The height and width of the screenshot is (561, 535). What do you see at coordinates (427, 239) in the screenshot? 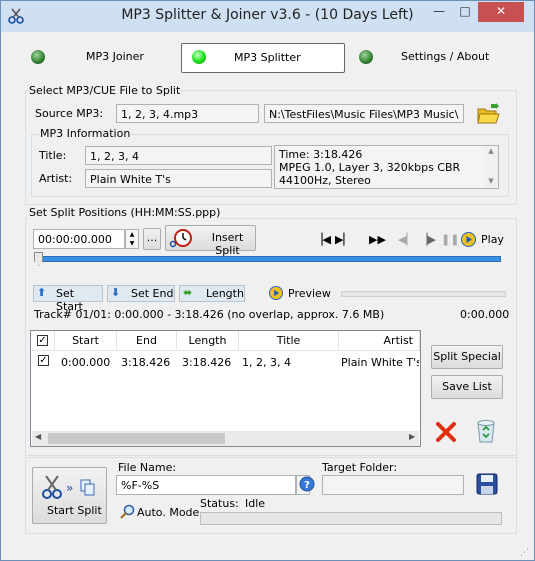
I see `step-forward-icon: ▕▶` at bounding box center [427, 239].